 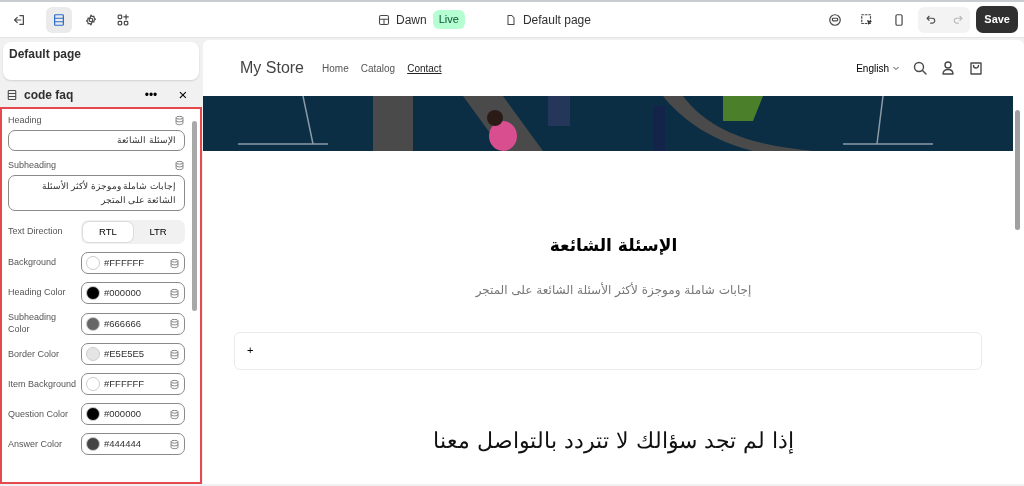 What do you see at coordinates (835, 19) in the screenshot?
I see `preview-icon` at bounding box center [835, 19].